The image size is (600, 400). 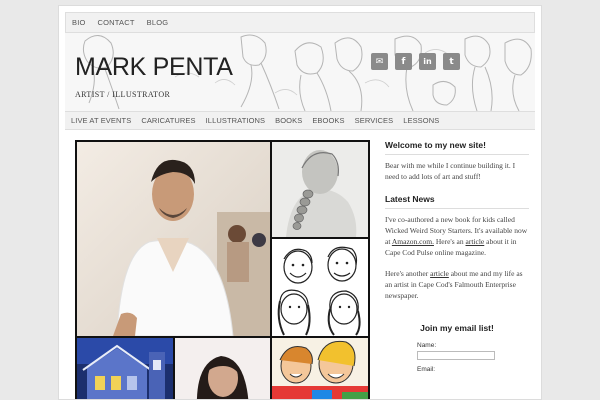 What do you see at coordinates (413, 241) in the screenshot?
I see `amazon-link: Amazon.com.` at bounding box center [413, 241].